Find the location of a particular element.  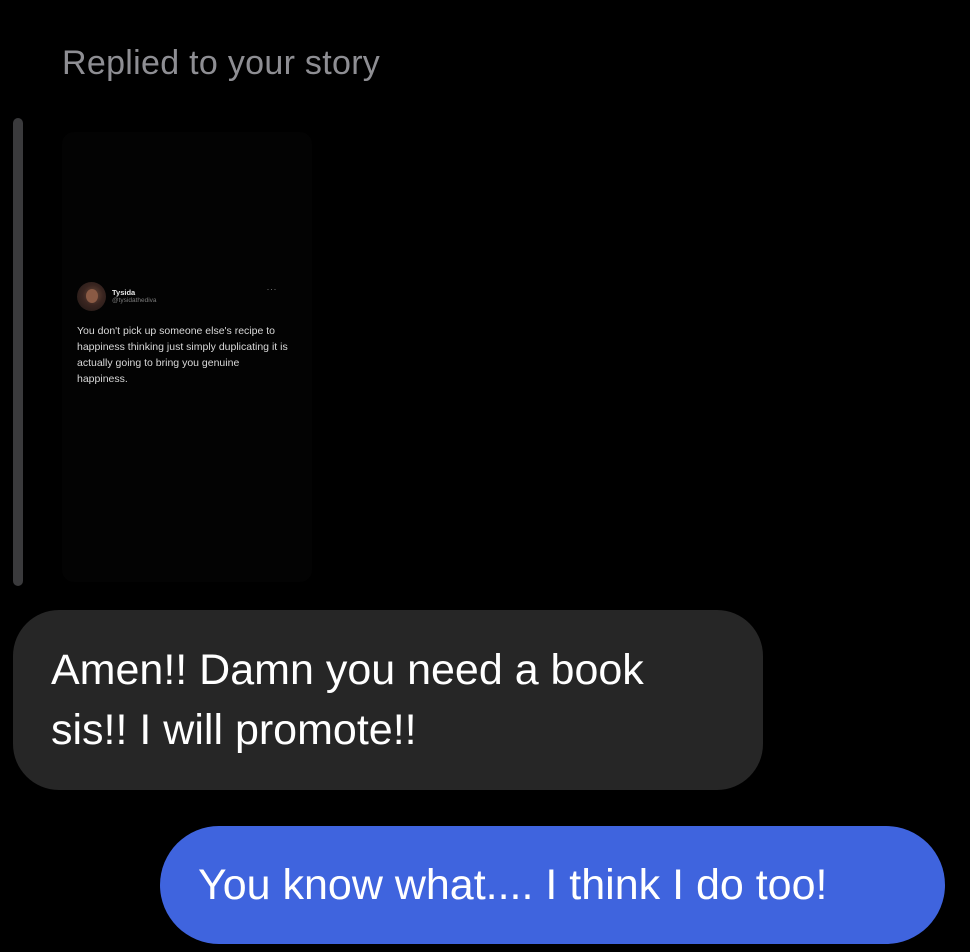

reply-quote-bar is located at coordinates (18, 352).